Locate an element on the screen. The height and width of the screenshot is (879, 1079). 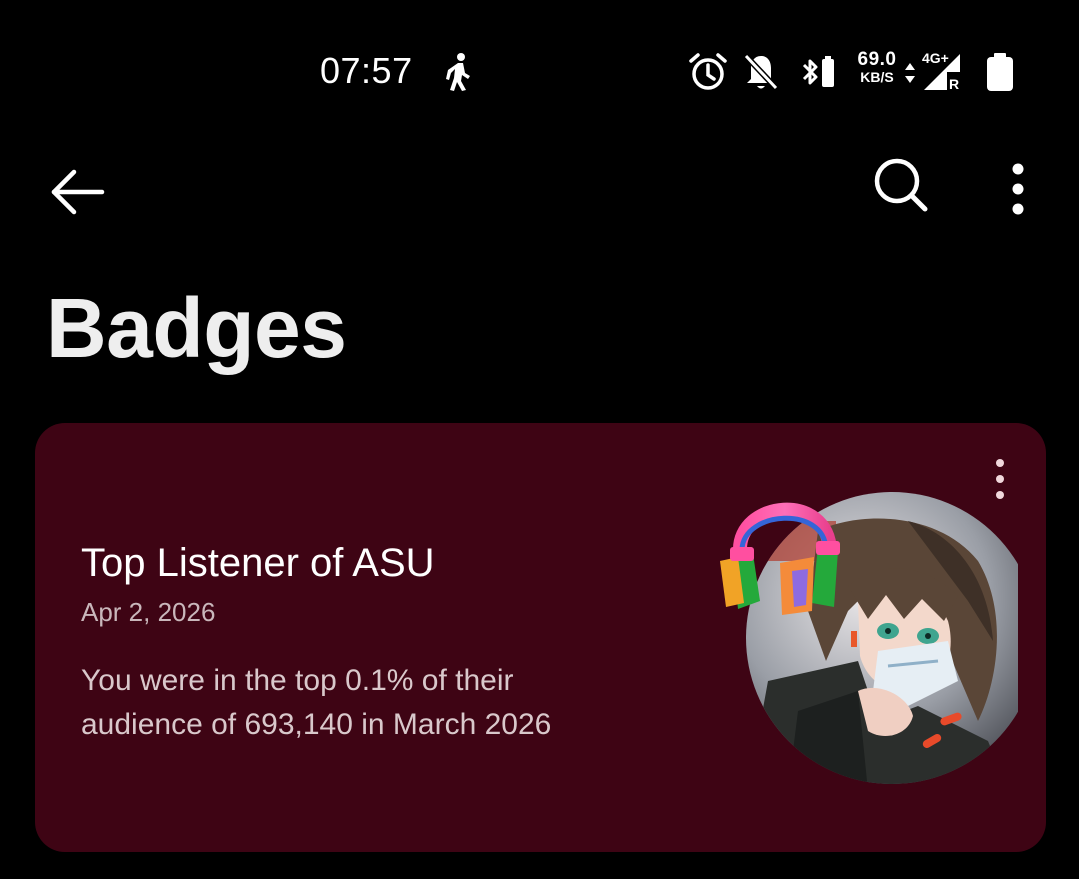
network-speed-unit: KB/S is located at coordinates (877, 77).